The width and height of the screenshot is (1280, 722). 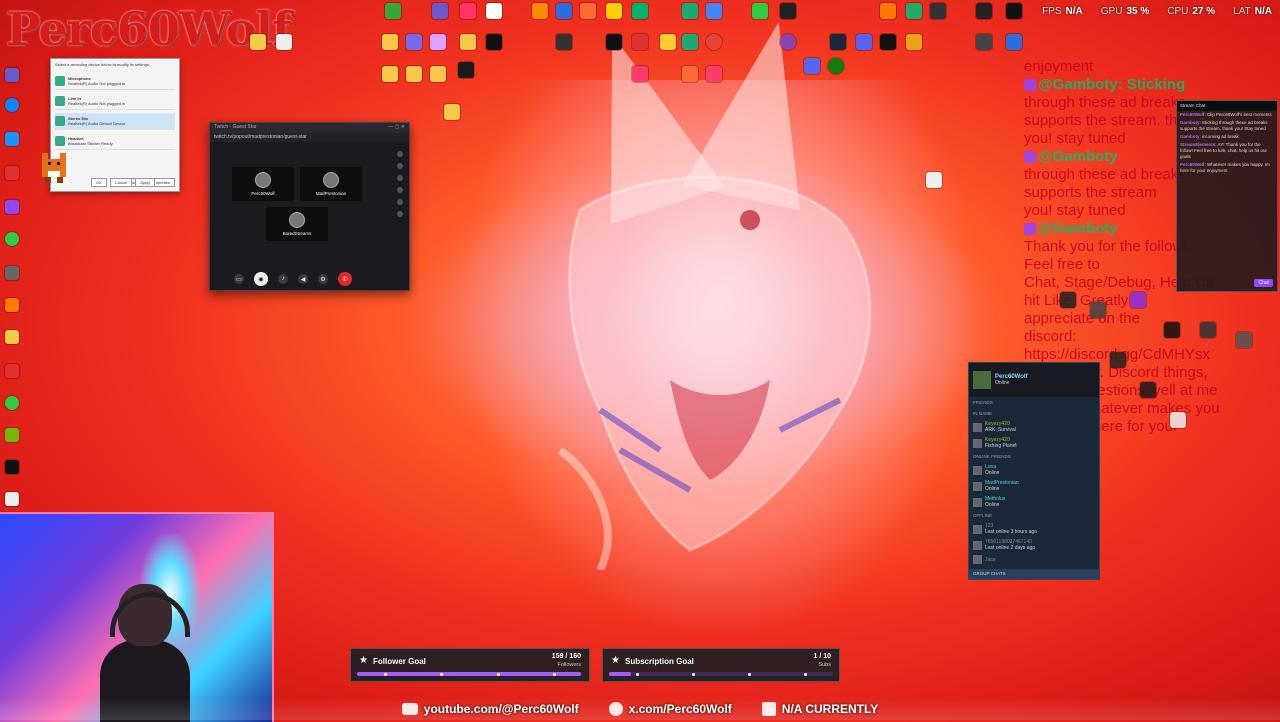 What do you see at coordinates (323, 279) in the screenshot?
I see `gear-icon: ⚙` at bounding box center [323, 279].